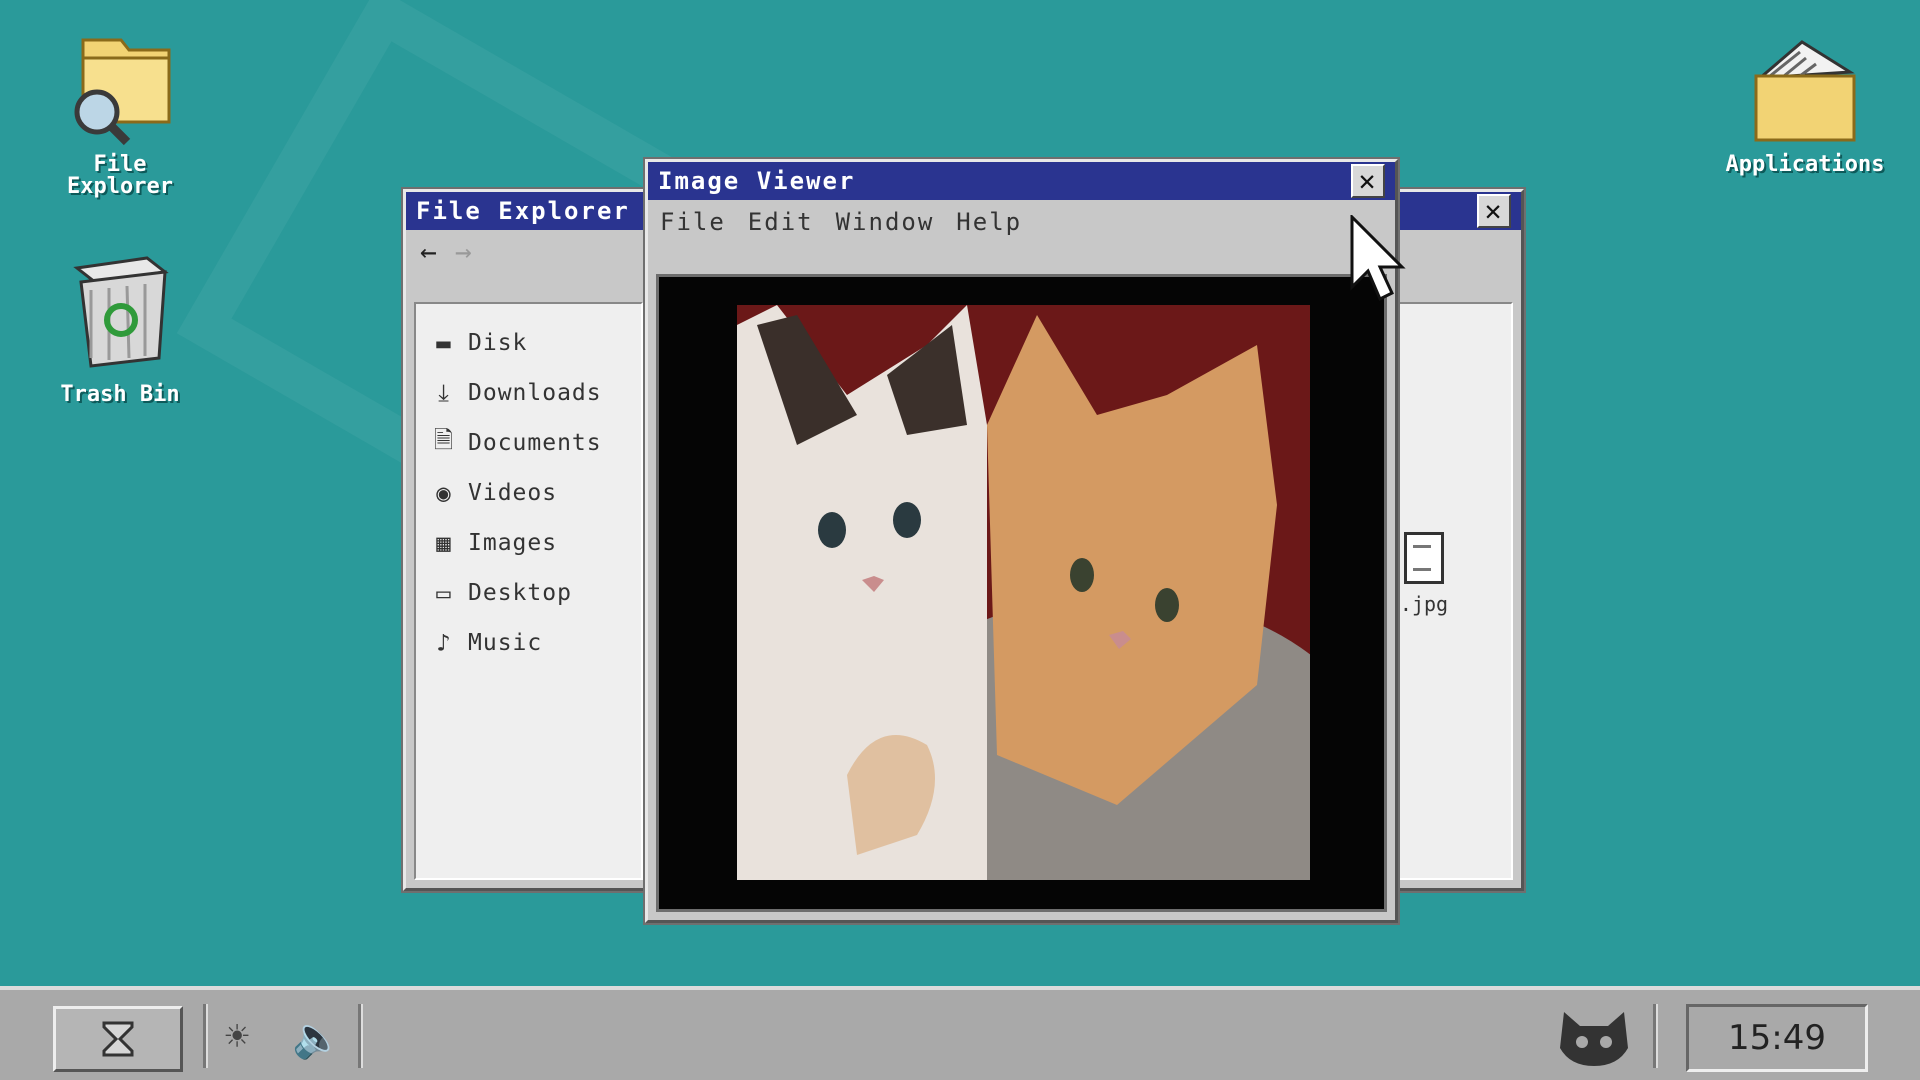 The height and width of the screenshot is (1080, 1920). What do you see at coordinates (444, 343) in the screenshot?
I see `disk-icon: ▬` at bounding box center [444, 343].